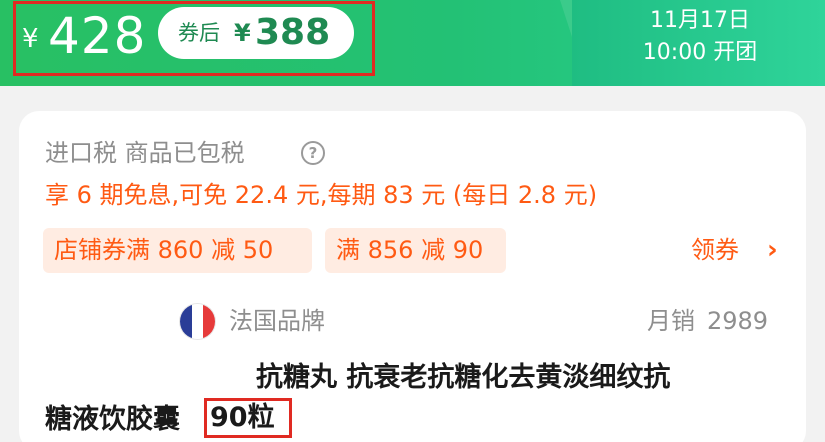  I want to click on price-highlight-box, so click(194, 38).